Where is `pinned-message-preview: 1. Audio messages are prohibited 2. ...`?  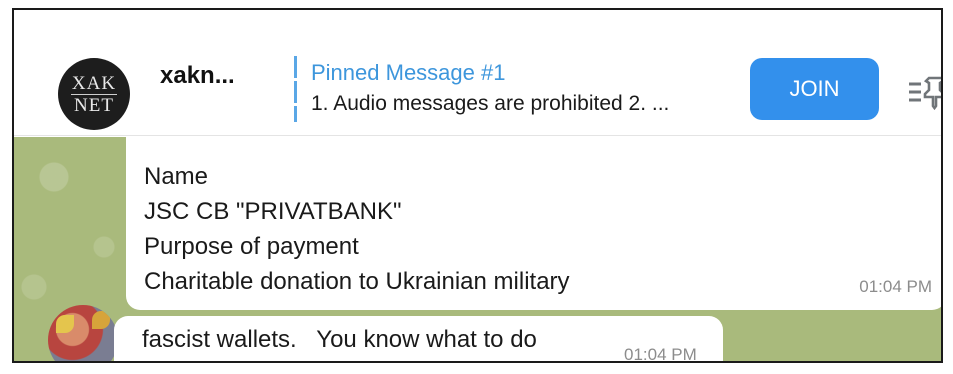
pinned-message-preview: 1. Audio messages are prohibited 2. ... is located at coordinates (490, 104).